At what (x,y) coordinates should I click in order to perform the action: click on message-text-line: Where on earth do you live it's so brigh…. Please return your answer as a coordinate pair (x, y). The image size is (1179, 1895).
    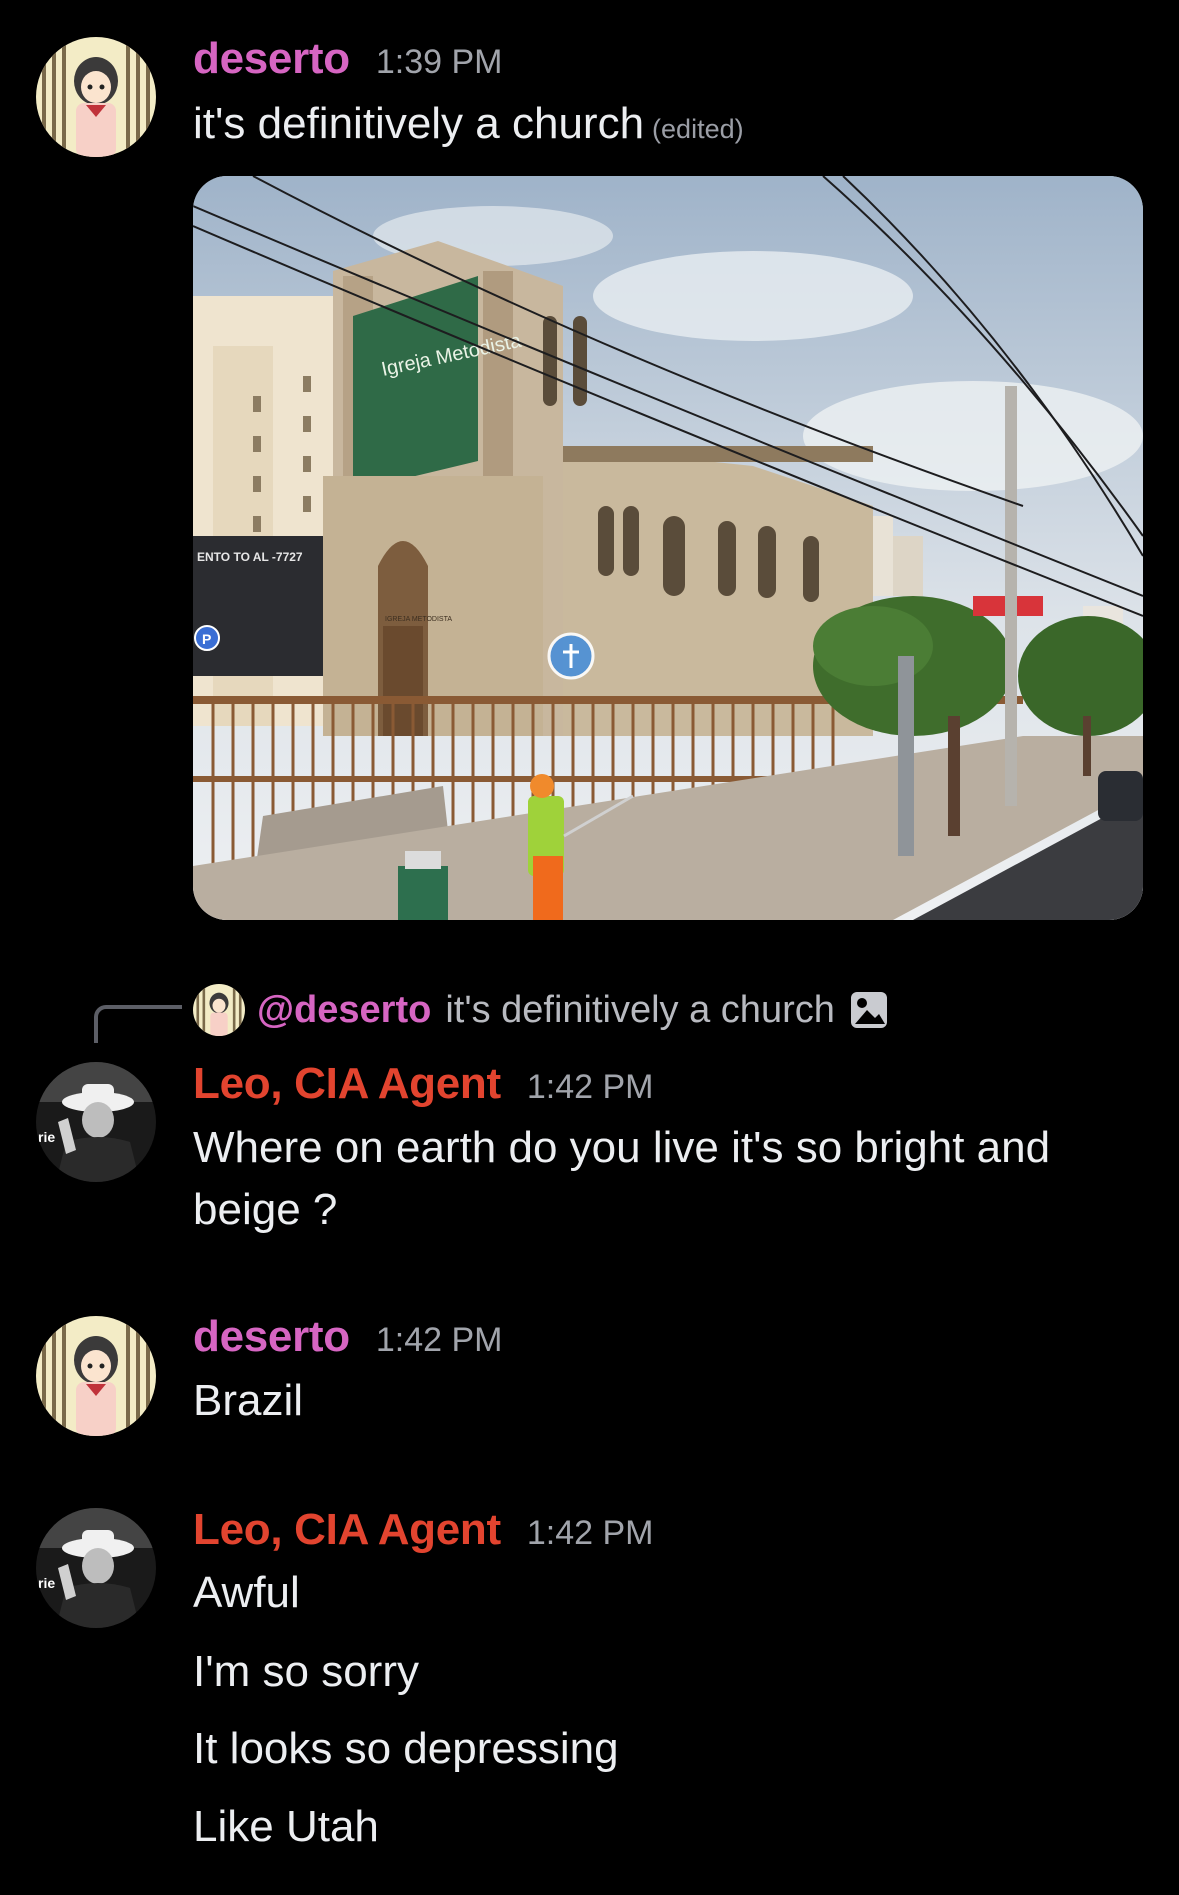
    Looking at the image, I should click on (622, 1147).